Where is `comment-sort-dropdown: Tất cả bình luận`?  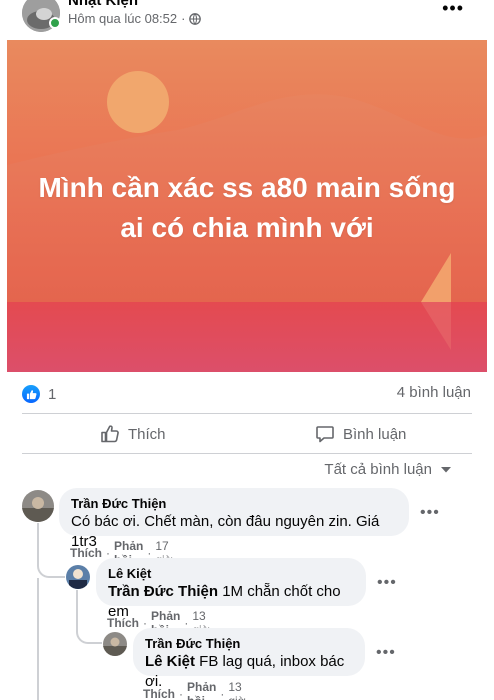 comment-sort-dropdown: Tất cả bình luận is located at coordinates (388, 469).